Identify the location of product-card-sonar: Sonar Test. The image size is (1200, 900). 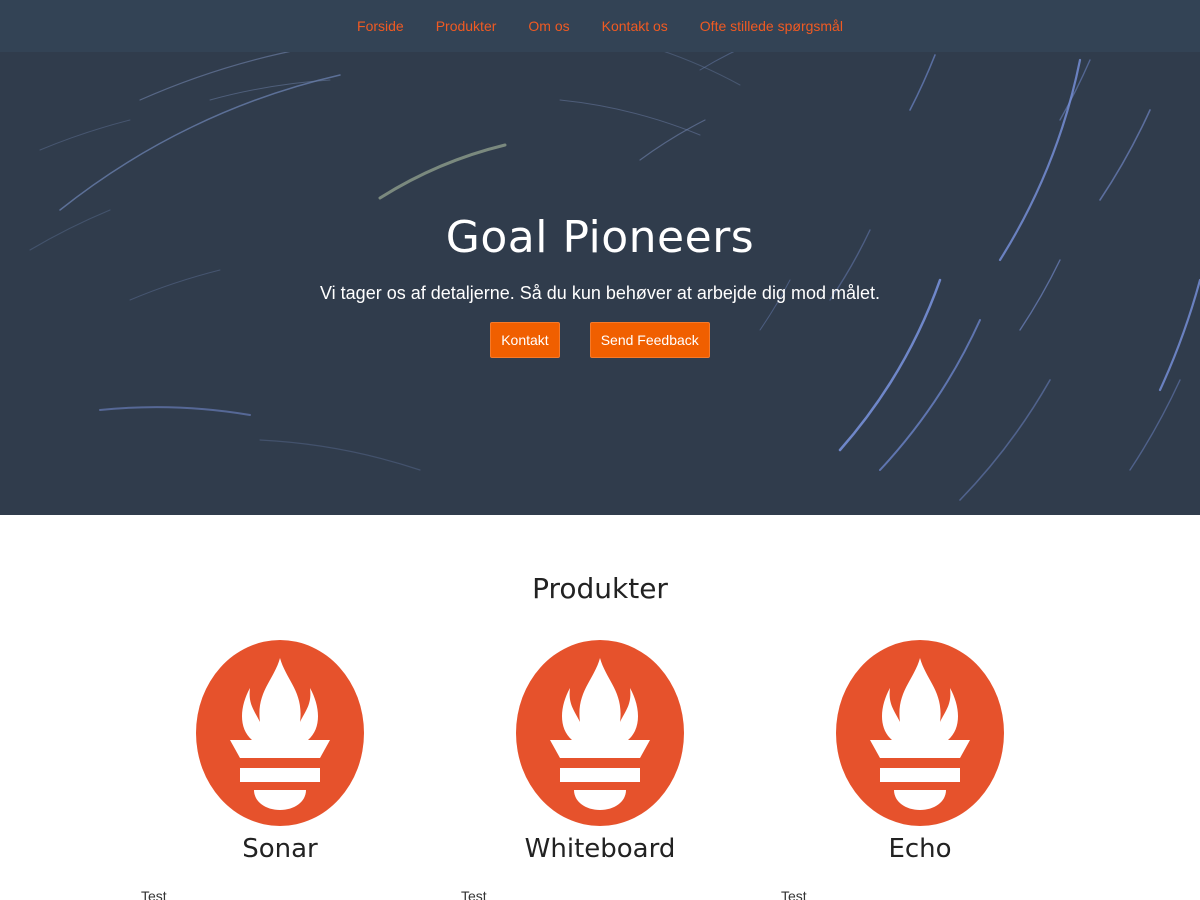
(280, 770).